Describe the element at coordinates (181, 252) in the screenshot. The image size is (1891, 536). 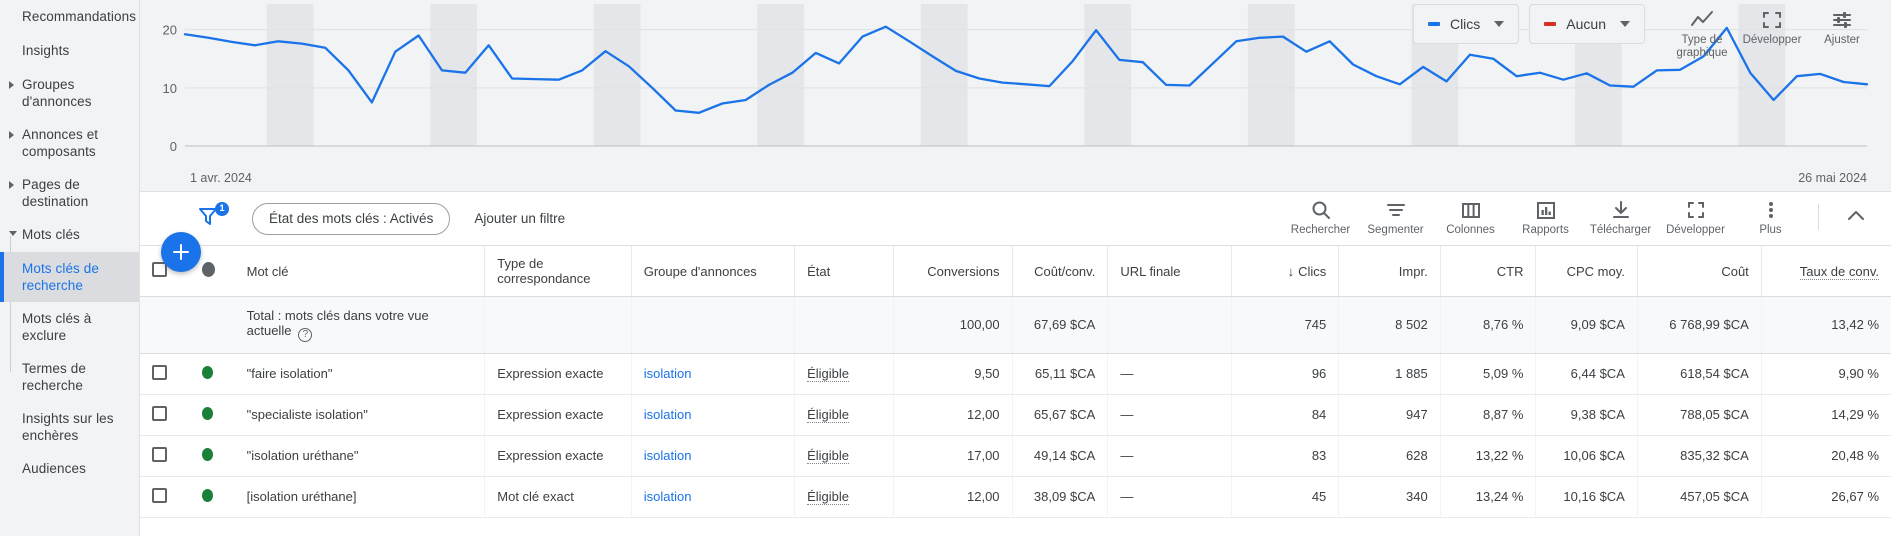
I see `add-keyword-fab` at that location.